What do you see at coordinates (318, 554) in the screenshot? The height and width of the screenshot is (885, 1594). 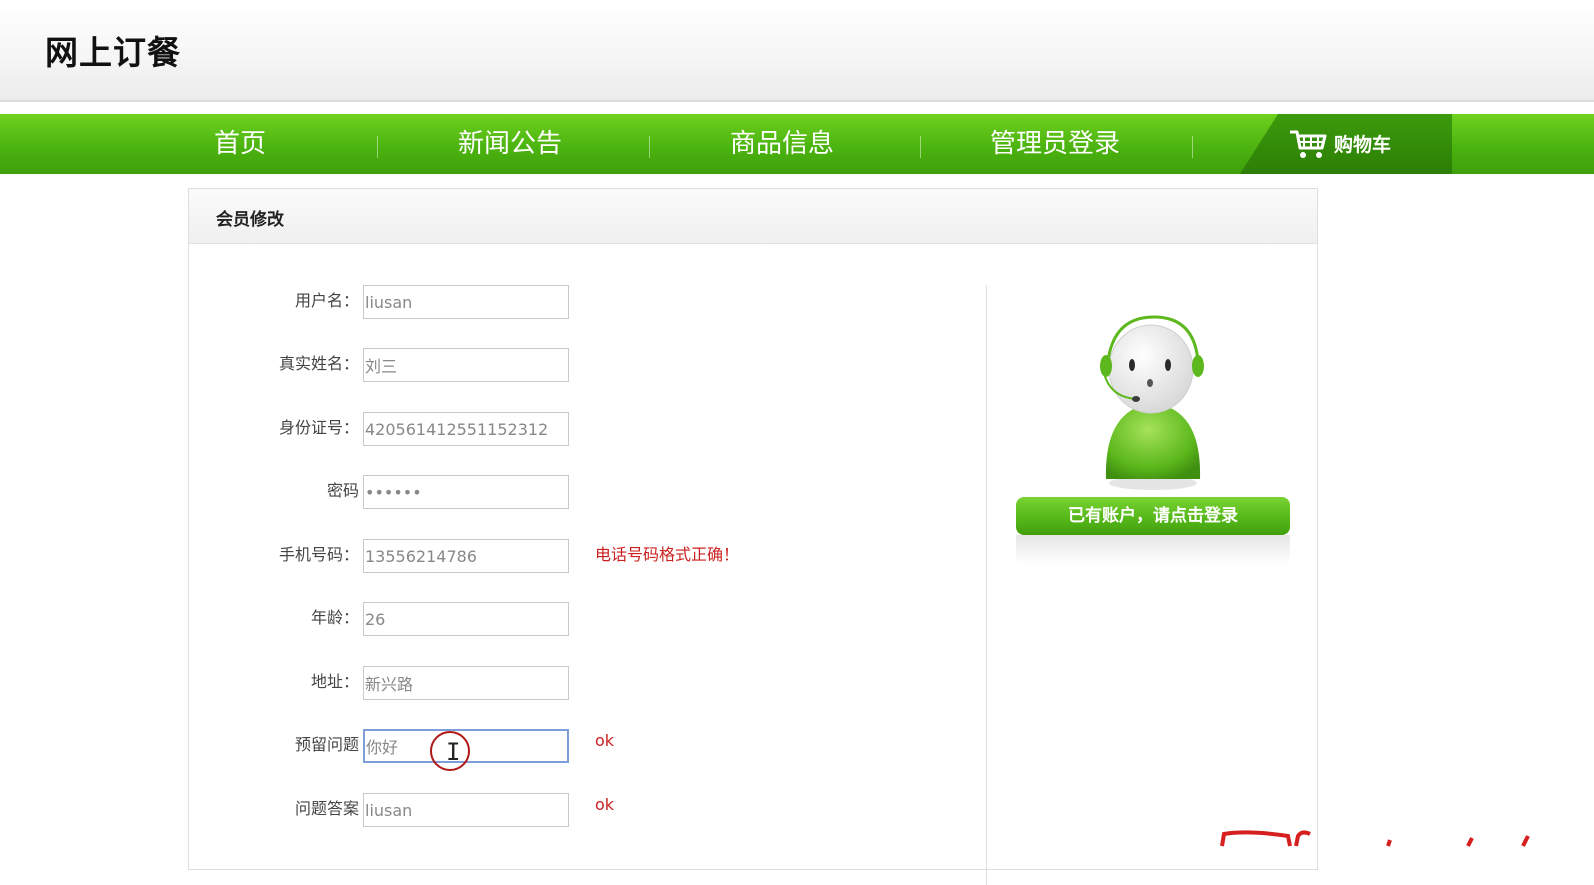 I see `phone-label: 手机号码：` at bounding box center [318, 554].